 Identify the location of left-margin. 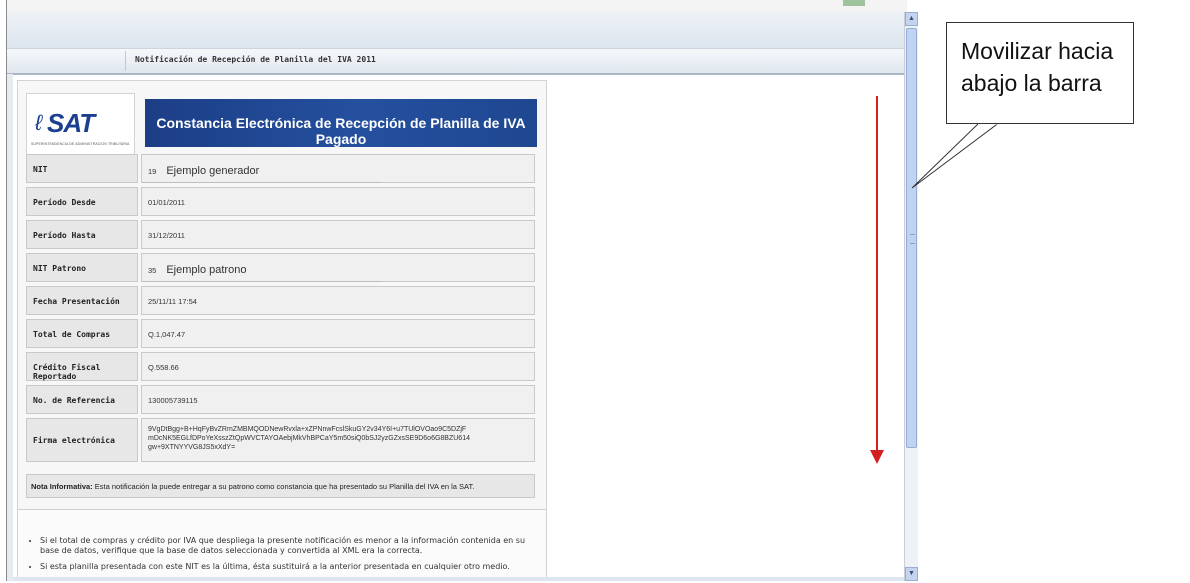
(10, 327).